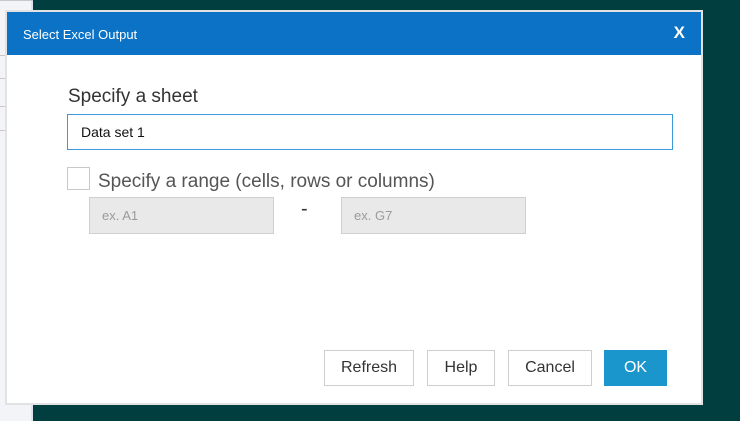 The image size is (740, 421). I want to click on dialog-titlebar: Select Excel Output X, so click(354, 33).